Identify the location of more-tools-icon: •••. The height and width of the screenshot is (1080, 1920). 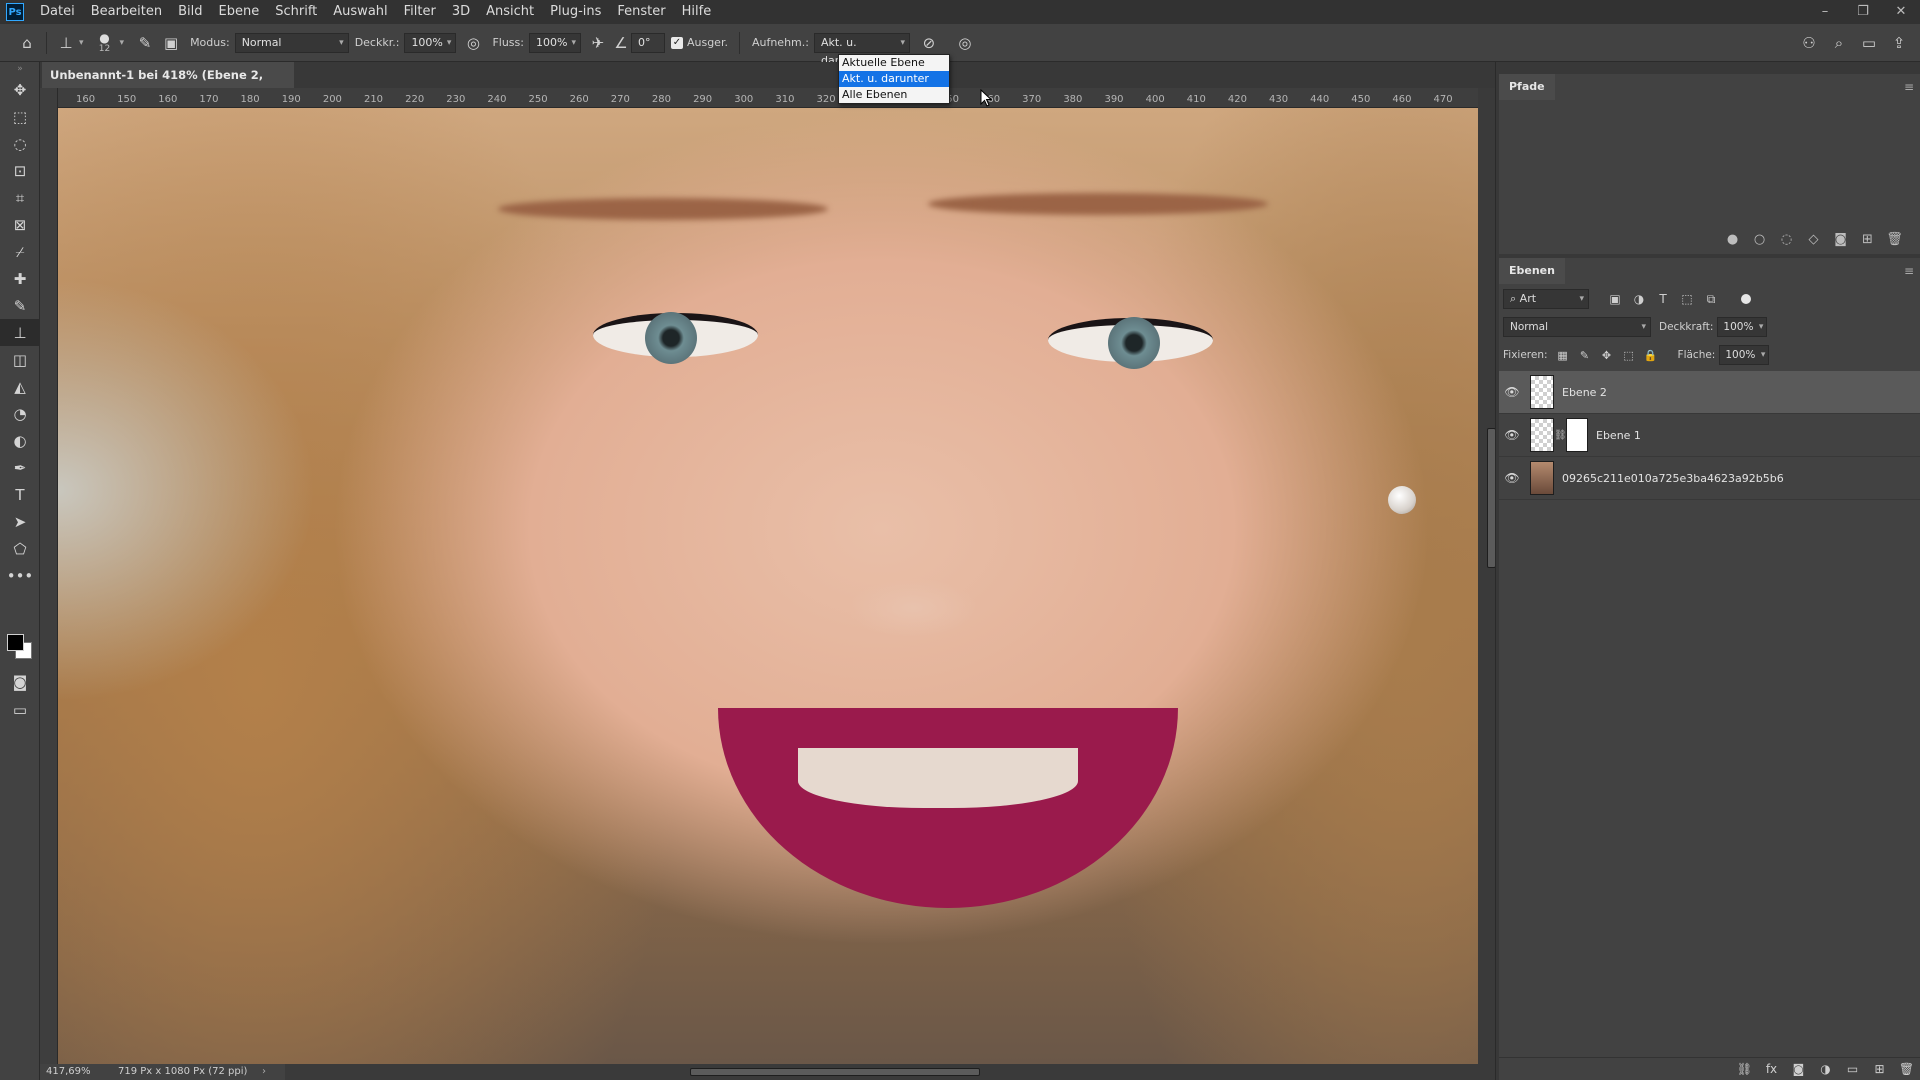
(20, 575).